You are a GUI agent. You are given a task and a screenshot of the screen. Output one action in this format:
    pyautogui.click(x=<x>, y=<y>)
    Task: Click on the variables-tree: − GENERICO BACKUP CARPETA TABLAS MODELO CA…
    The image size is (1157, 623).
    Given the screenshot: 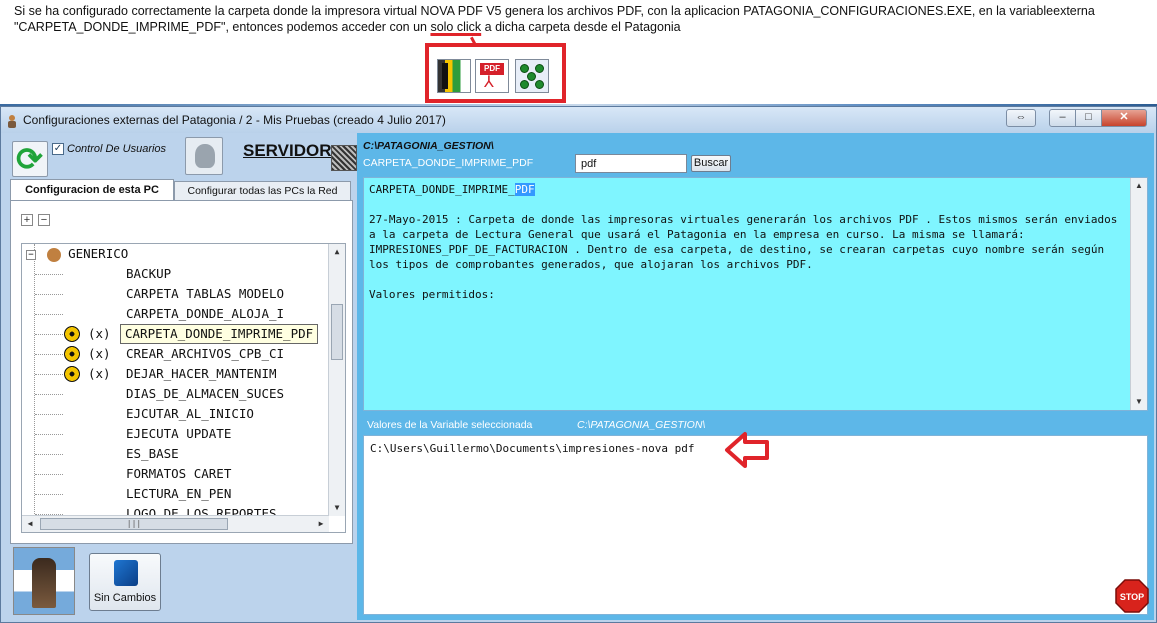 What is the action you would take?
    pyautogui.click(x=183, y=388)
    